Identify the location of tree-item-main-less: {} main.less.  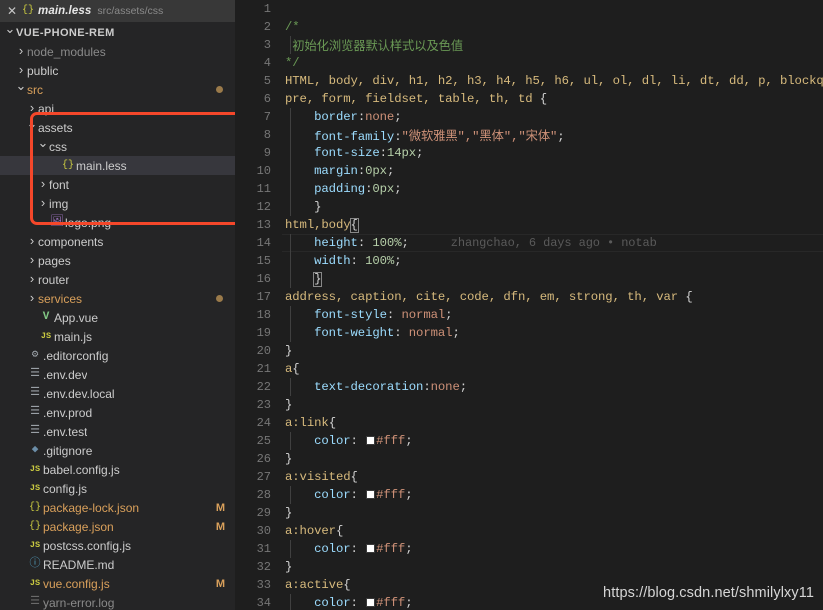
(117, 165).